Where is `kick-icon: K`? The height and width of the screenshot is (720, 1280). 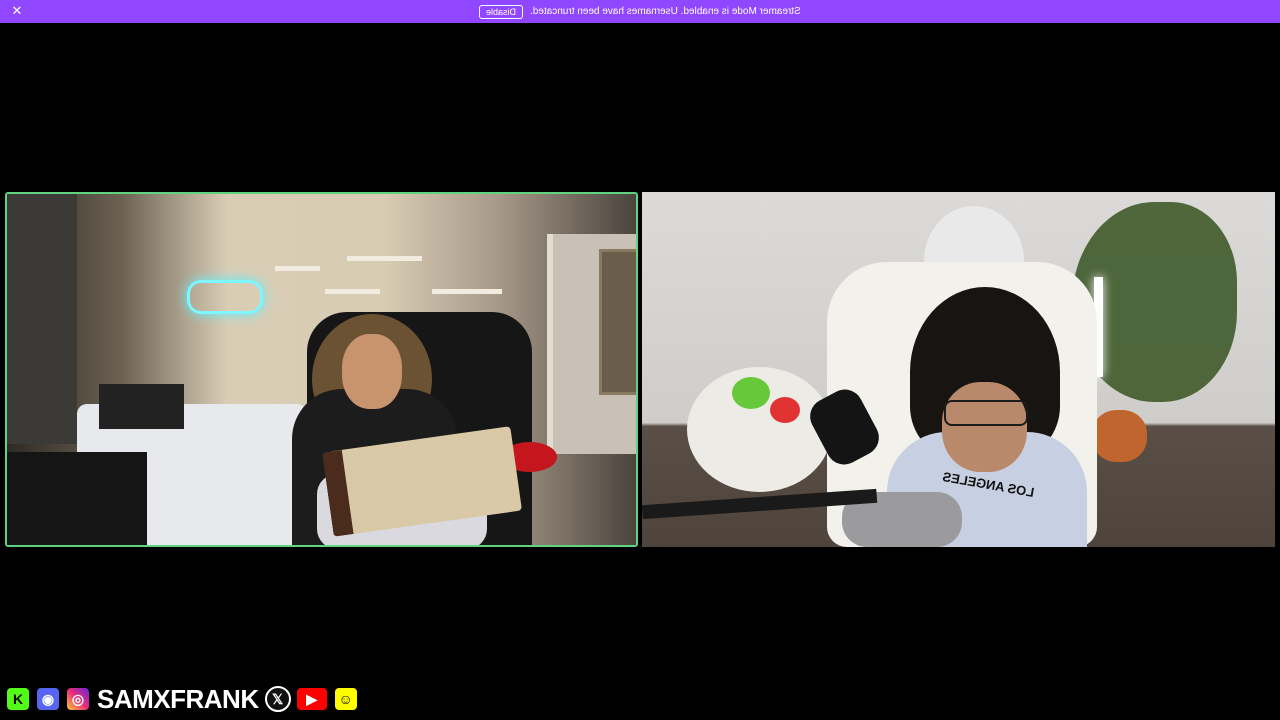
kick-icon: K is located at coordinates (18, 699).